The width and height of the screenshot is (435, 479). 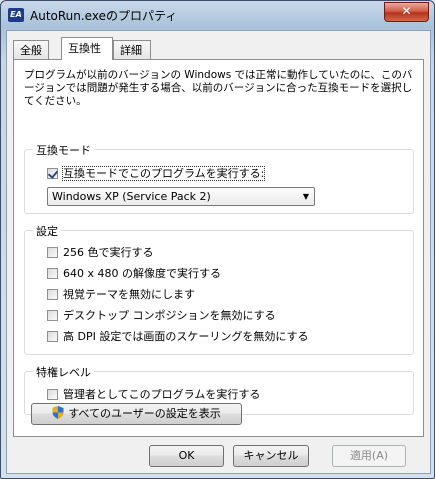 I want to click on ea-app-icon: EA, so click(x=16, y=15).